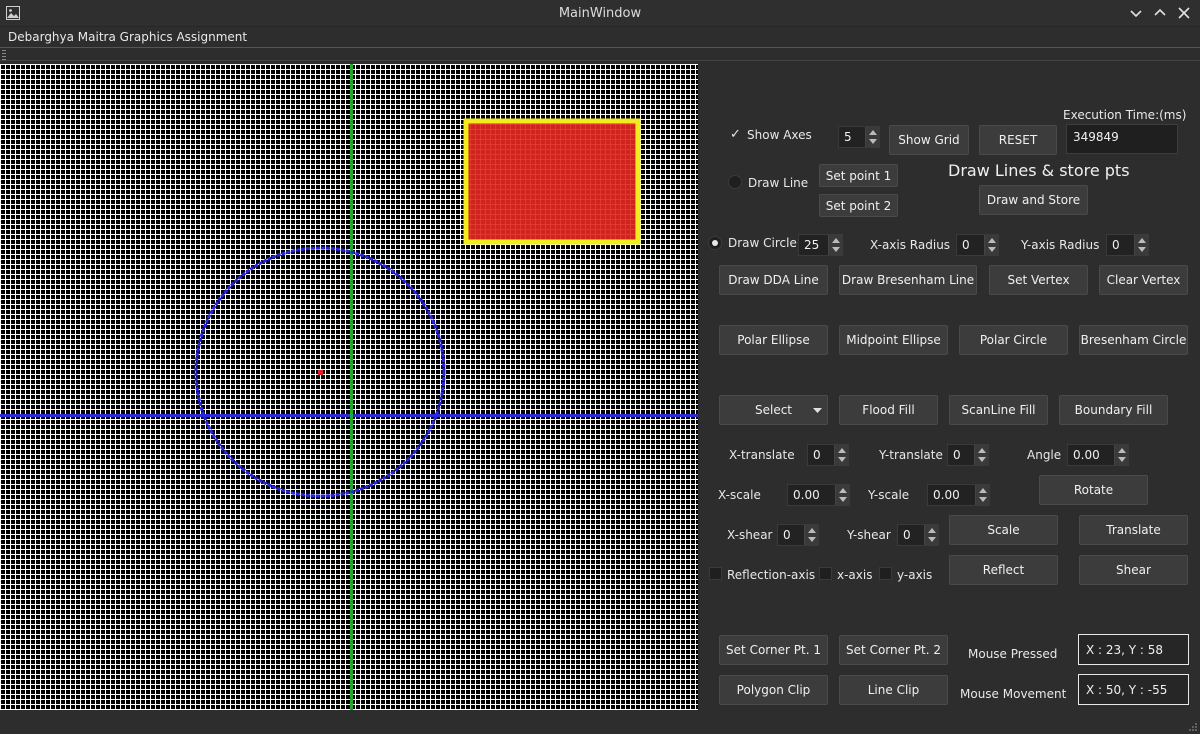  What do you see at coordinates (806, 495) in the screenshot?
I see `x-scale-value: 0.00` at bounding box center [806, 495].